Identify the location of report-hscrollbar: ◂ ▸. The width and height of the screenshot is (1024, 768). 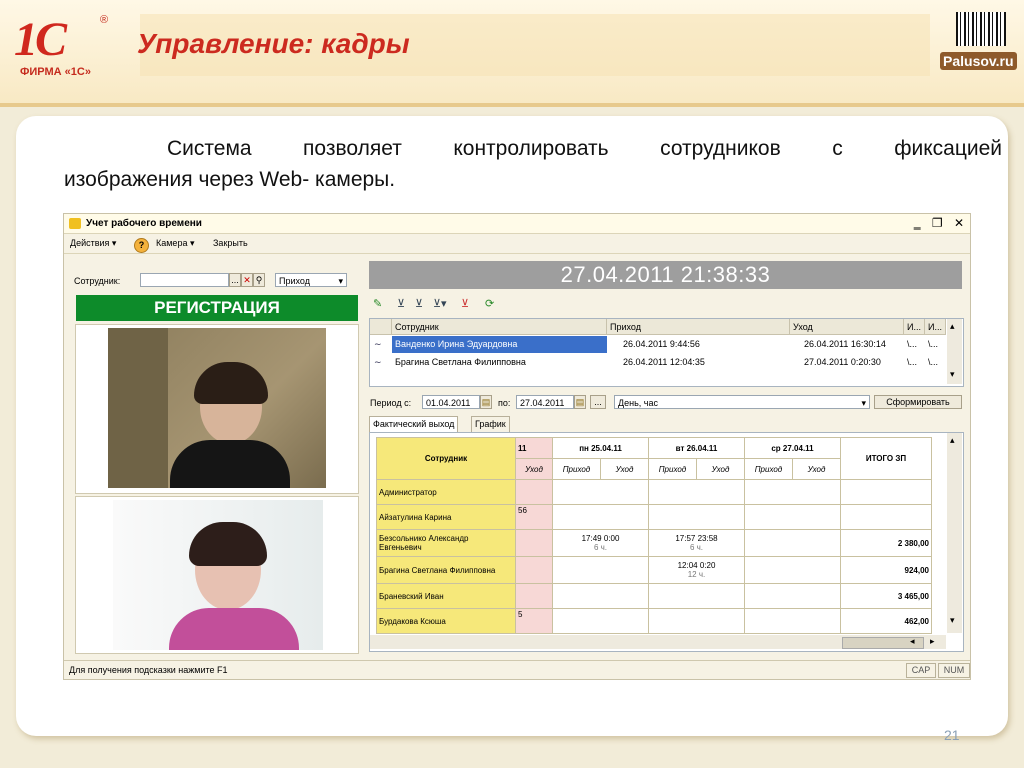
(658, 642).